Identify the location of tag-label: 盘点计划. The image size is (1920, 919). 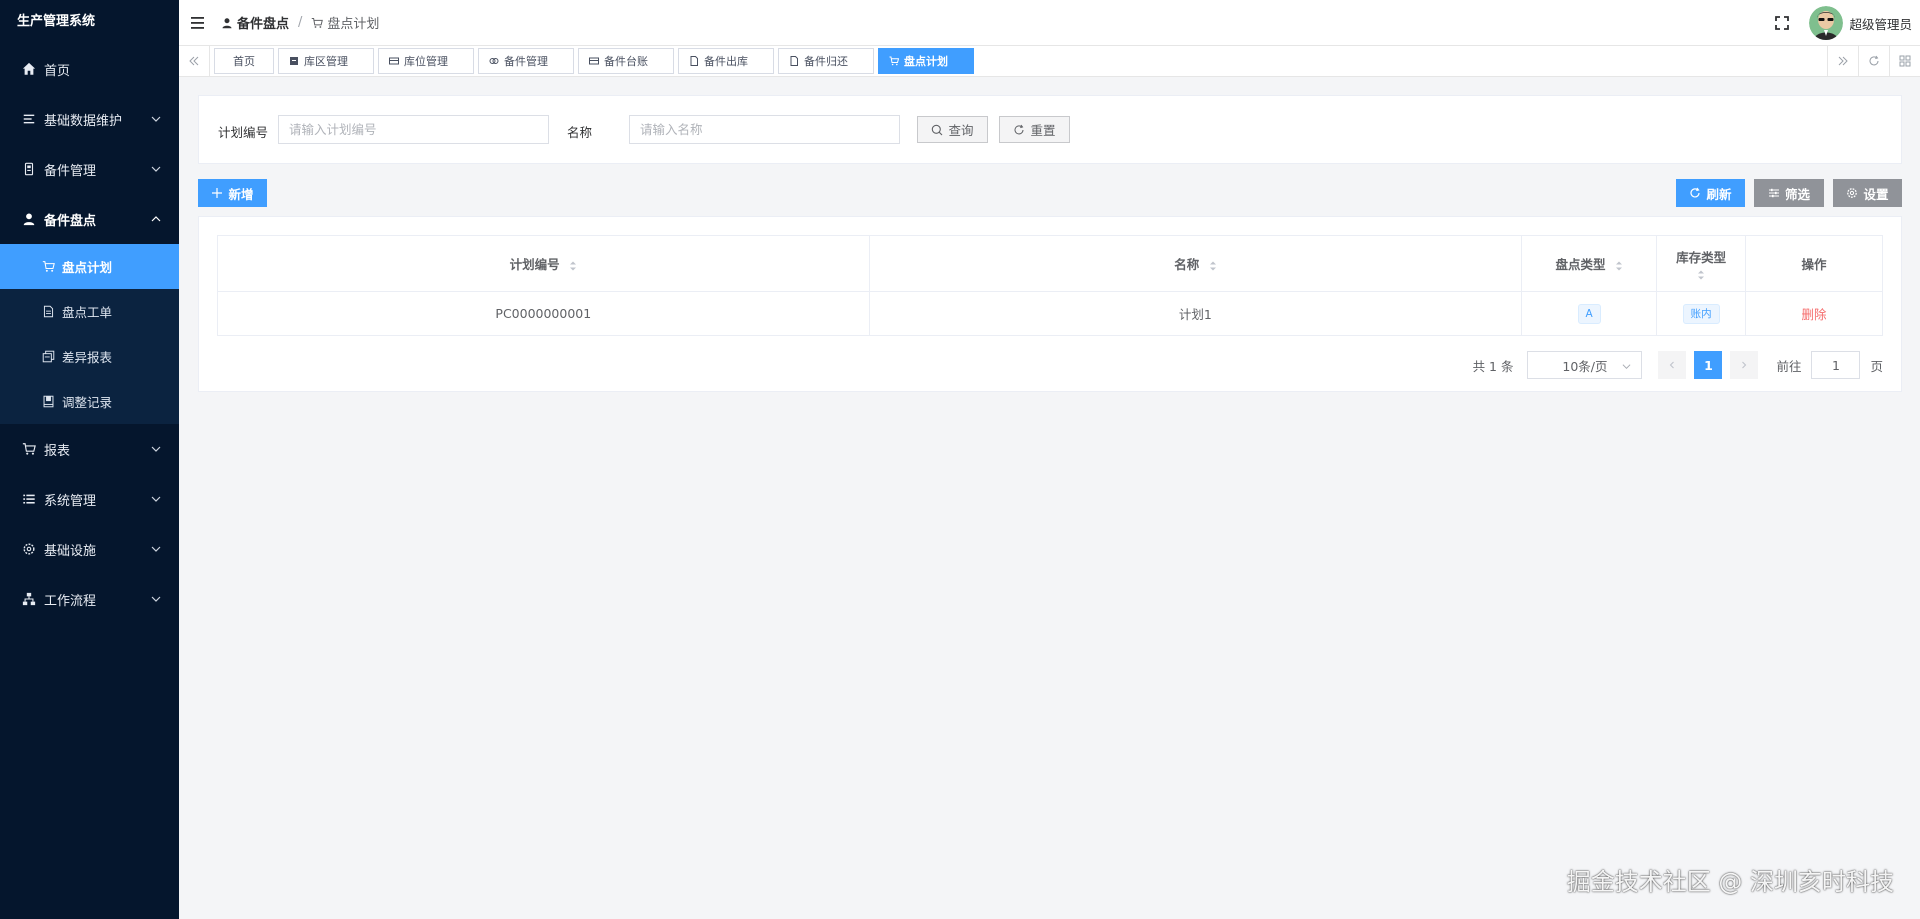
(926, 61).